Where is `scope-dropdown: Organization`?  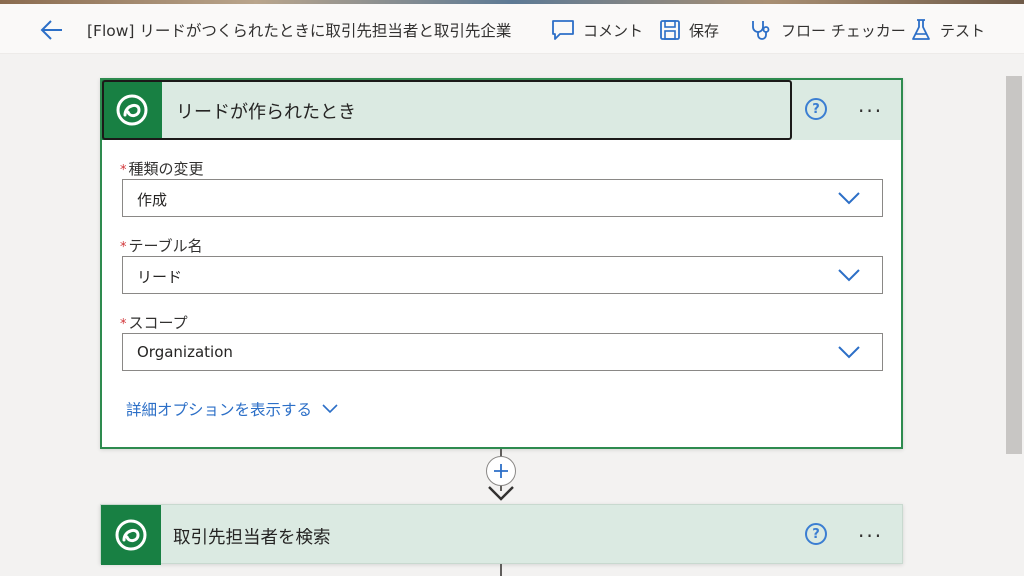
scope-dropdown: Organization is located at coordinates (502, 352).